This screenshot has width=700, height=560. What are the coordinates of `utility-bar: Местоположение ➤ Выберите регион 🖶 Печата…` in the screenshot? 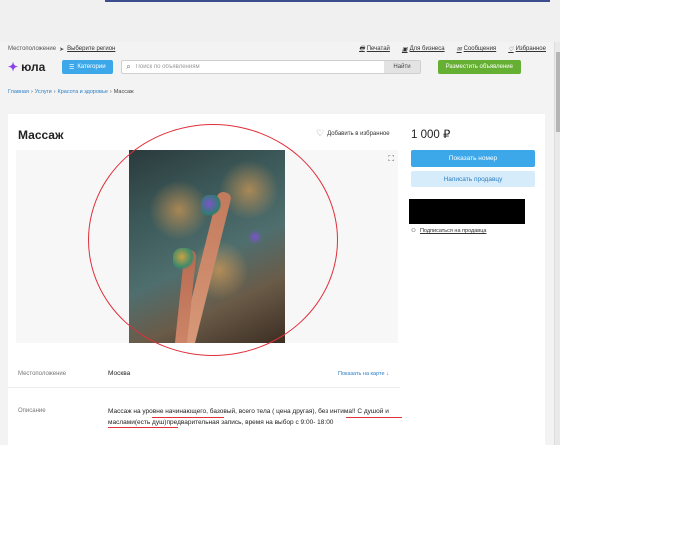 It's located at (277, 49).